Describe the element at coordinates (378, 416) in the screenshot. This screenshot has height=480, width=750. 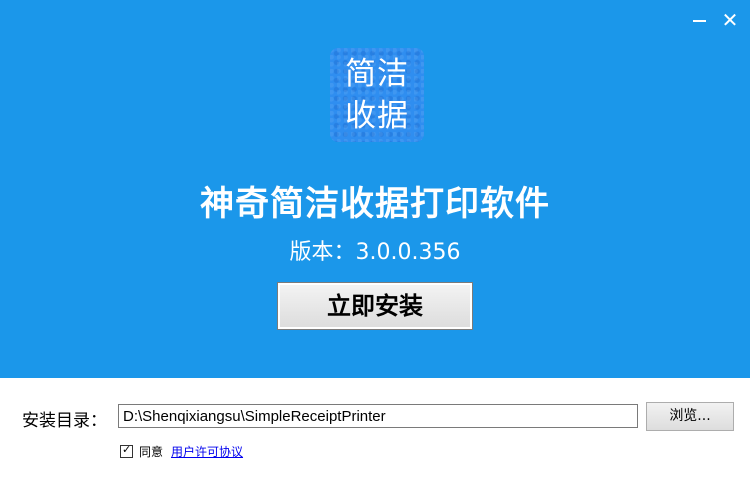
I see `install-dir-input` at that location.